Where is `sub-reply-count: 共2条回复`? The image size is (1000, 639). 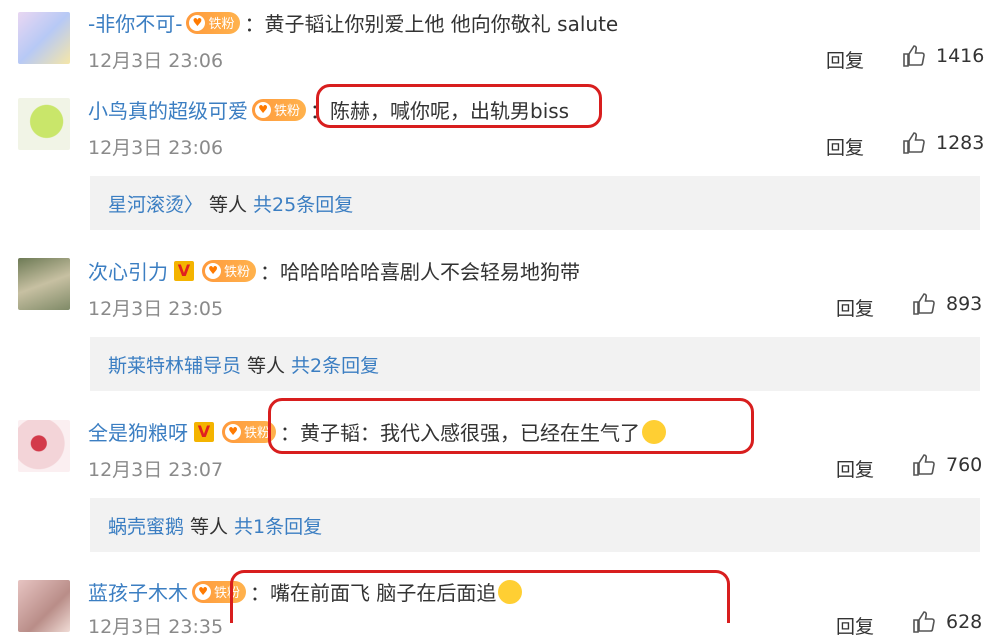 sub-reply-count: 共2条回复 is located at coordinates (335, 364).